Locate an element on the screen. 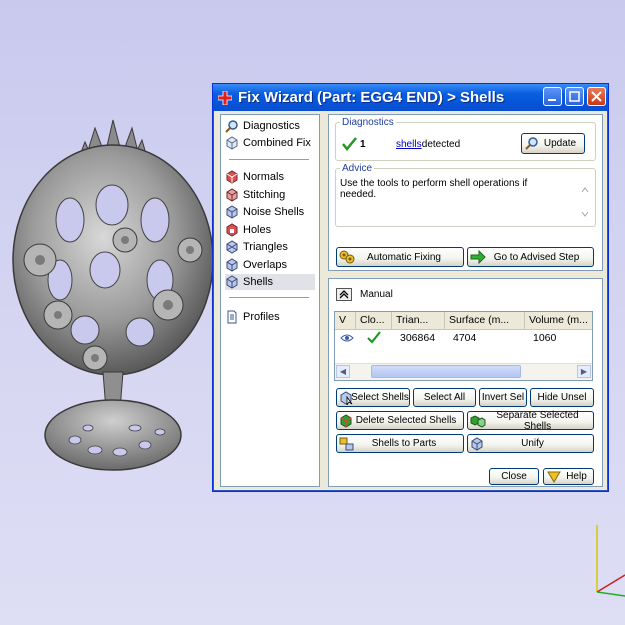 The height and width of the screenshot is (625, 625). nav-item-normals: Normals is located at coordinates (254, 177).